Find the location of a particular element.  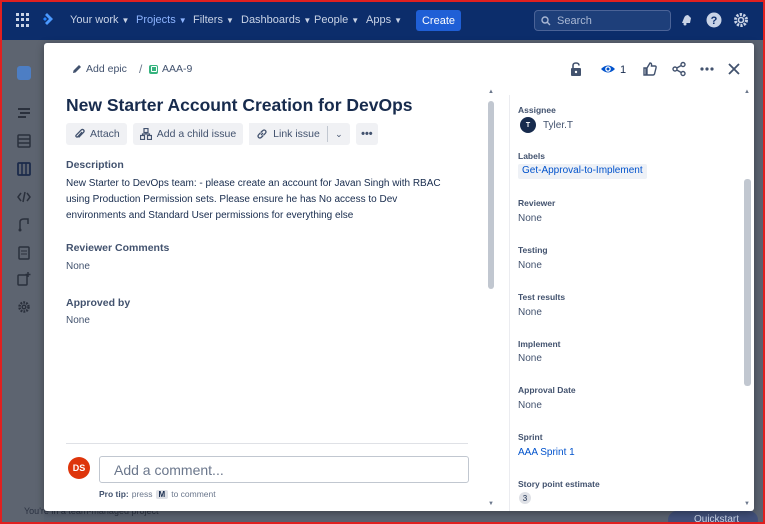

sprint-value: AAA Sprint 1 is located at coordinates (546, 452).